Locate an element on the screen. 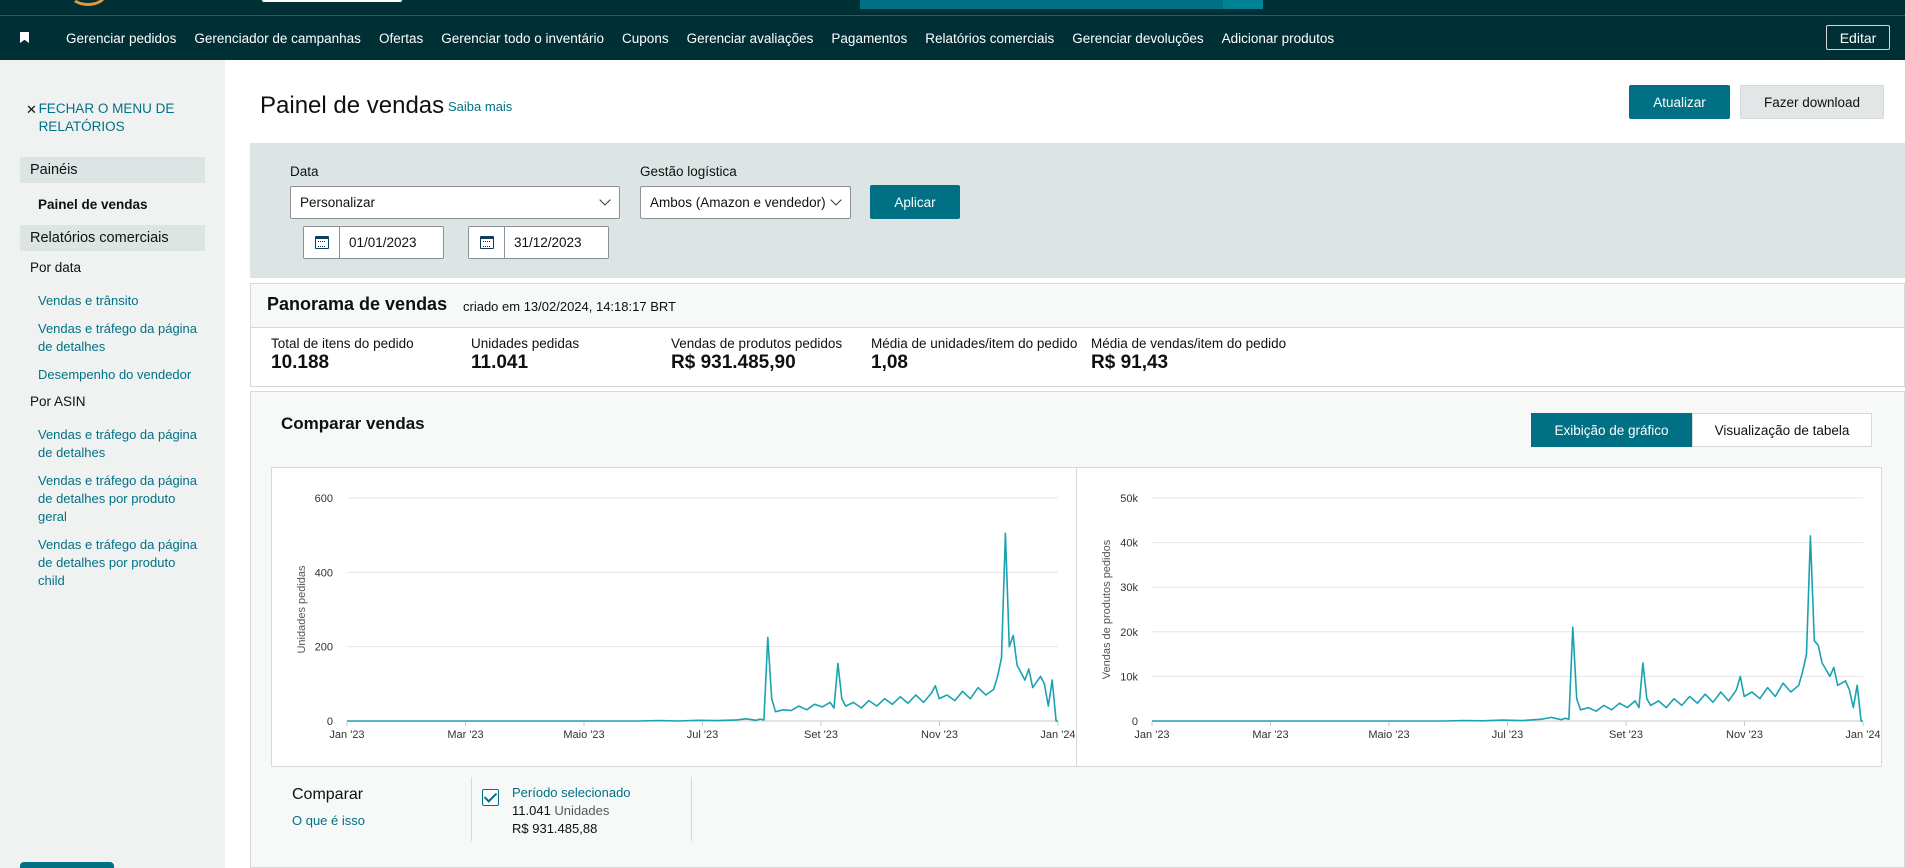  selected-period-checkbox is located at coordinates (490, 797).